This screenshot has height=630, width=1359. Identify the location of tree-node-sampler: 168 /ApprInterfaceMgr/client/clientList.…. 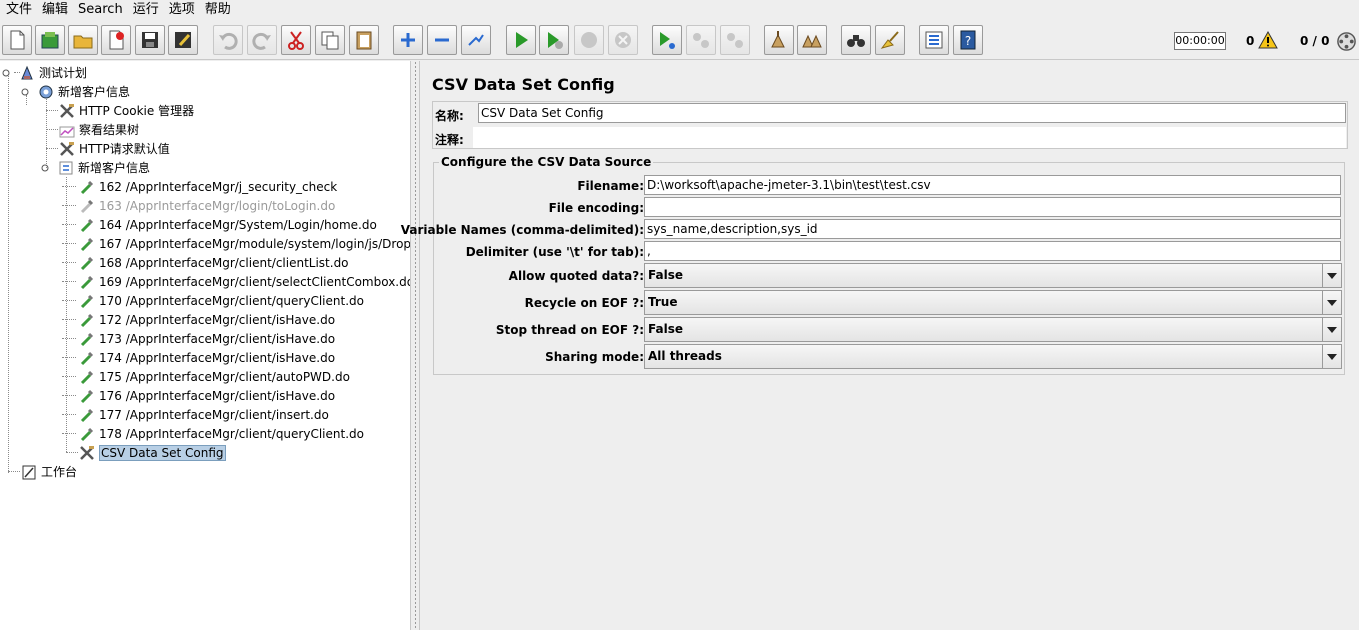
(213, 262).